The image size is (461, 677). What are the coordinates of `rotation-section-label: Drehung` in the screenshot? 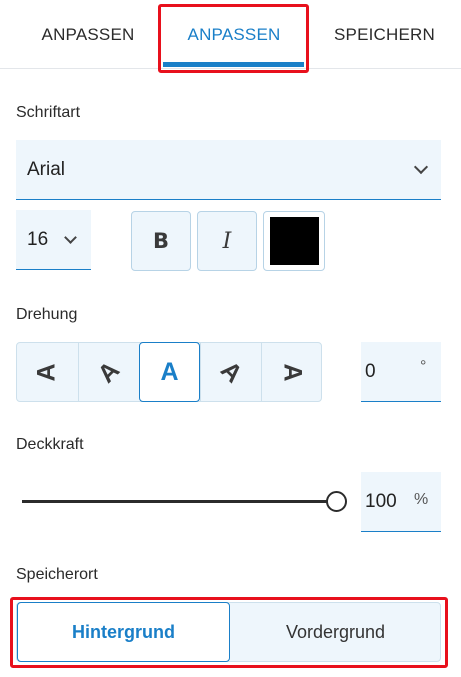 It's located at (47, 314).